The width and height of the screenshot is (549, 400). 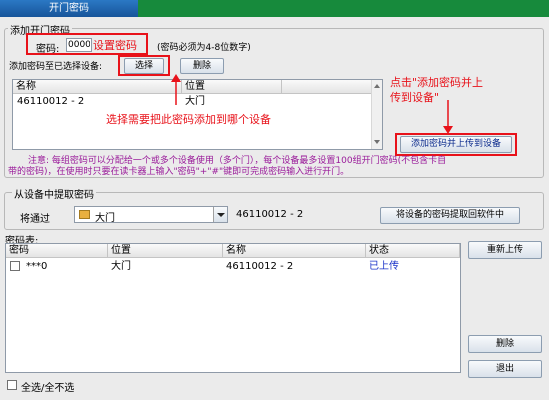 What do you see at coordinates (437, 82) in the screenshot?
I see `upload-annotation-line1: 点击"添加密码并上` at bounding box center [437, 82].